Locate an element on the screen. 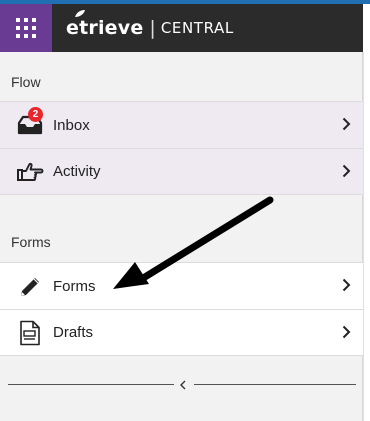 This screenshot has width=370, height=421. divider-line-right is located at coordinates (275, 384).